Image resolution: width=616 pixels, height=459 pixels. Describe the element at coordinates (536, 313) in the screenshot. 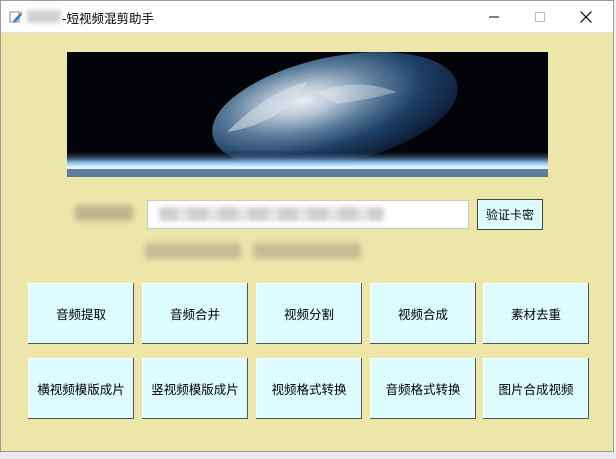

I see `material-dedupe-button: 素材去重` at that location.